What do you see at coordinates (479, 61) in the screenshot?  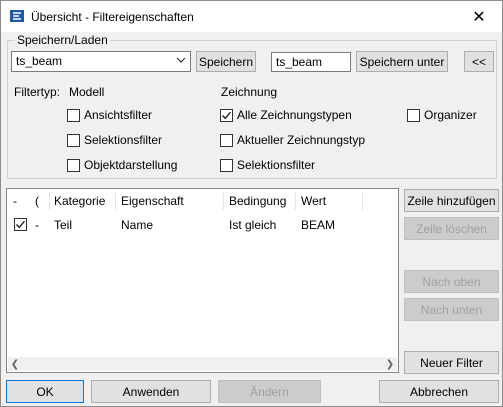 I see `collapse-button: <<` at bounding box center [479, 61].